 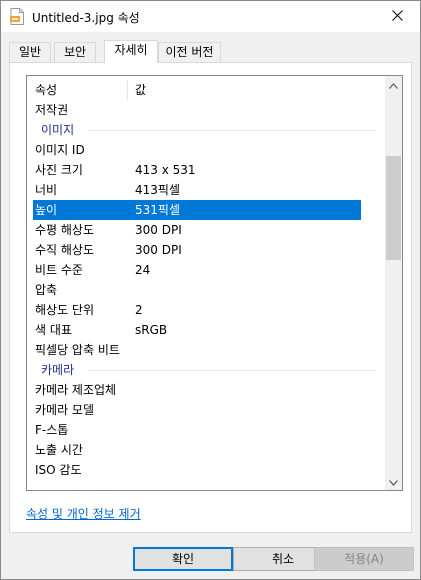 I want to click on group-header: 이미지, so click(x=206, y=130).